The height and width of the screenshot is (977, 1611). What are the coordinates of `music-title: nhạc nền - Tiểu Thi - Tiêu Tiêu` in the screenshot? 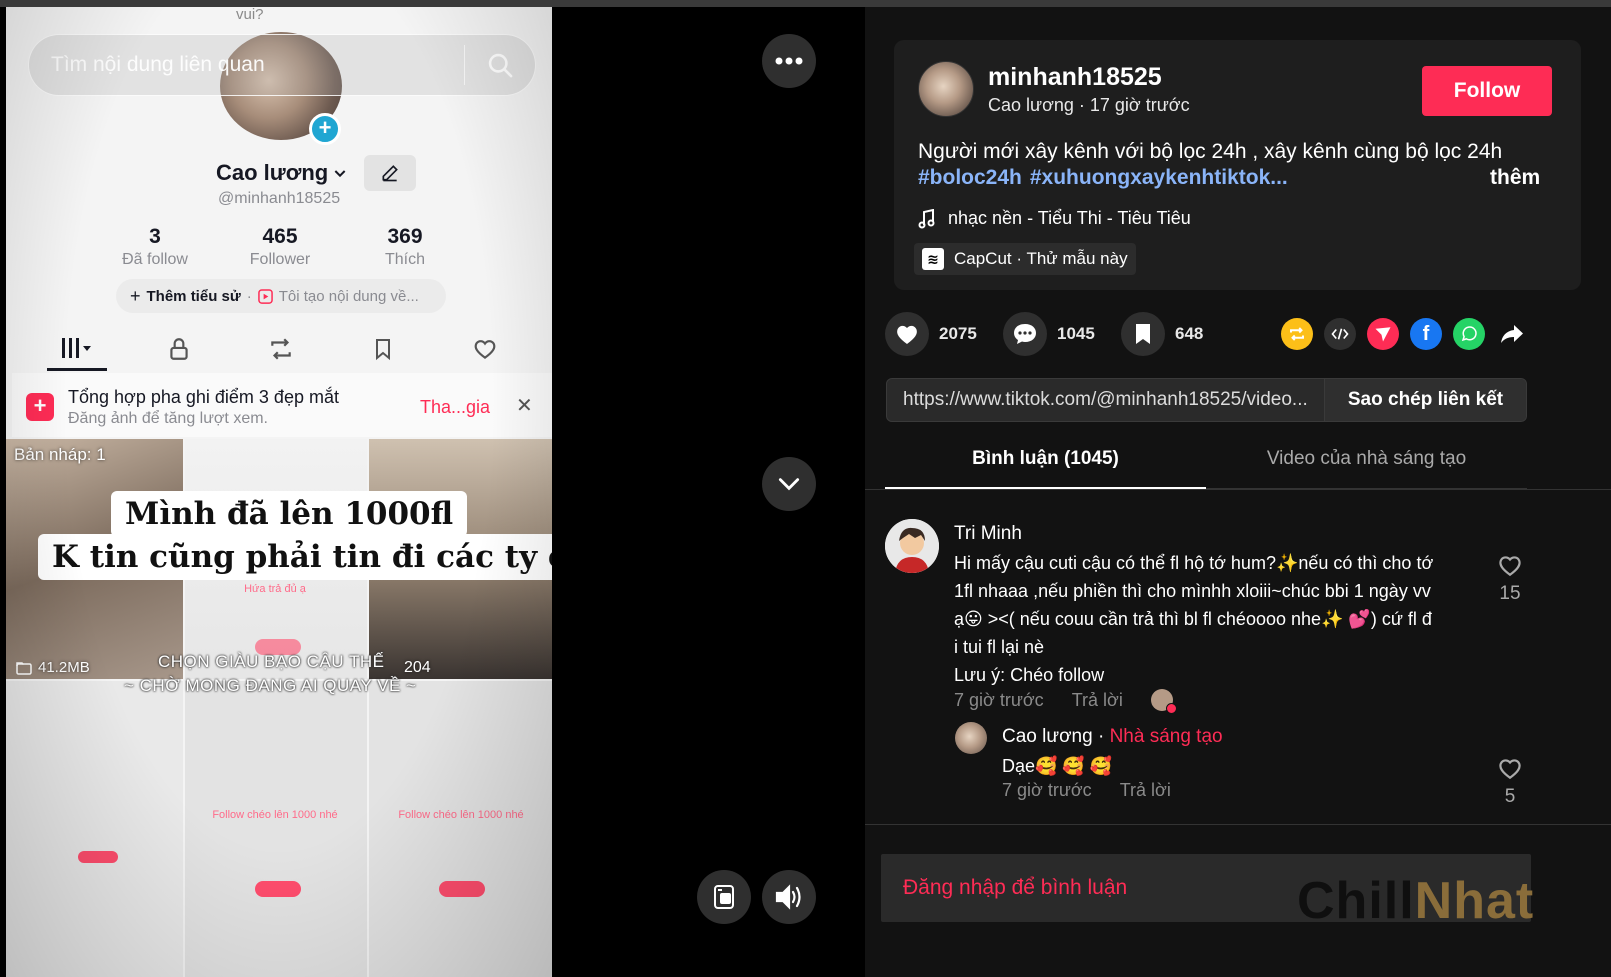 It's located at (1069, 218).